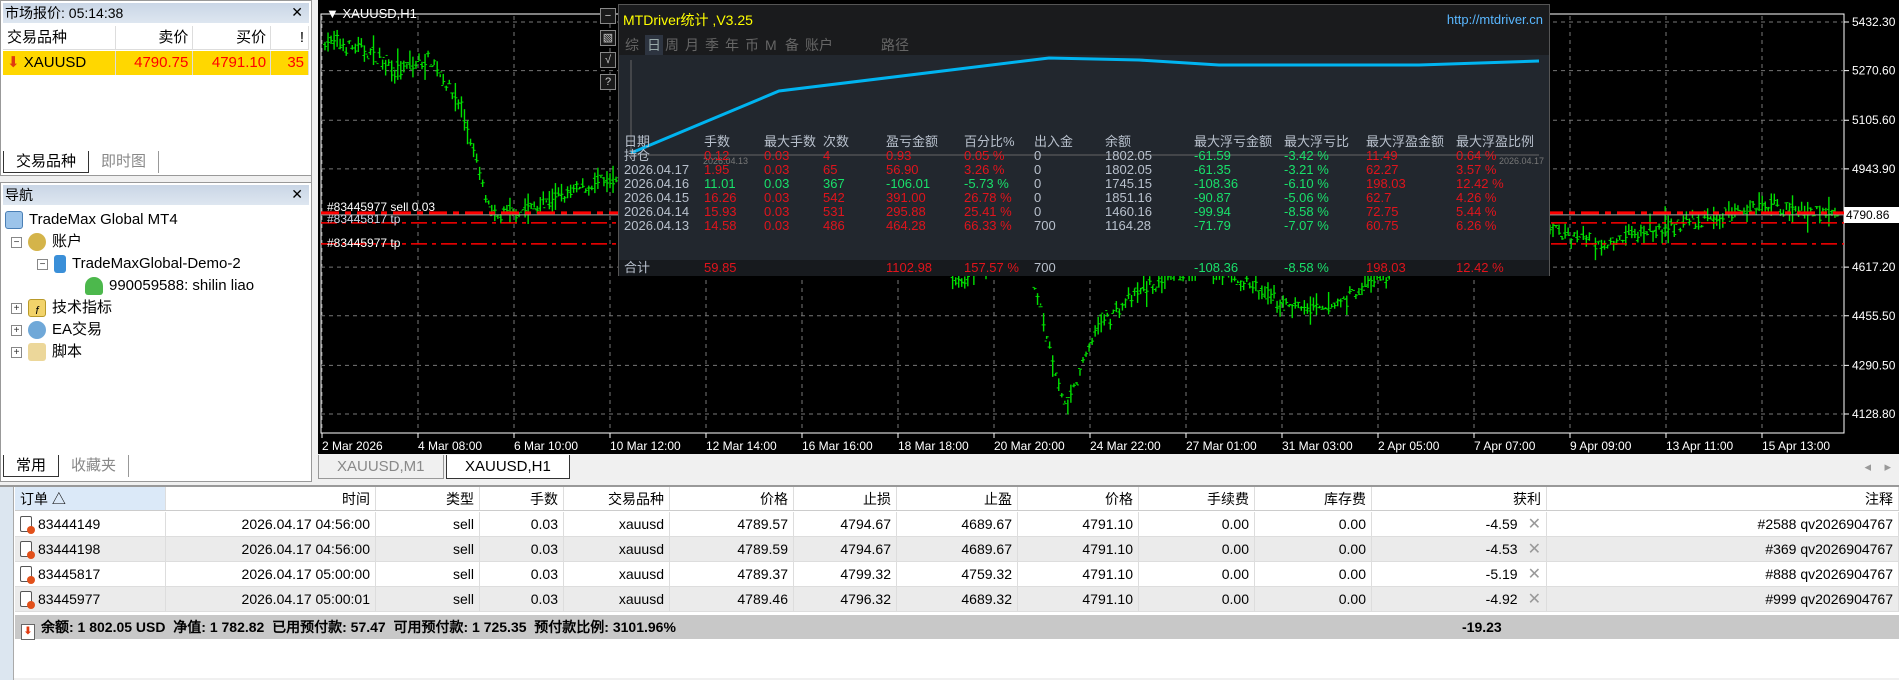  What do you see at coordinates (7, 583) in the screenshot?
I see `terminal-side-bar` at bounding box center [7, 583].